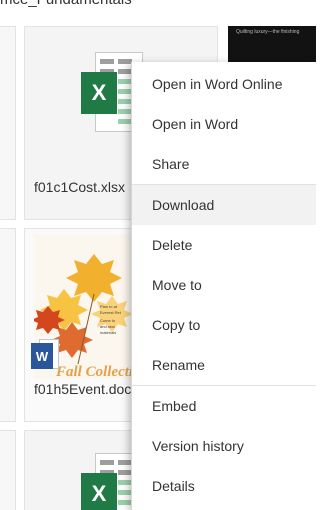  Describe the element at coordinates (224, 245) in the screenshot. I see `menu-item-delete: Delete` at that location.